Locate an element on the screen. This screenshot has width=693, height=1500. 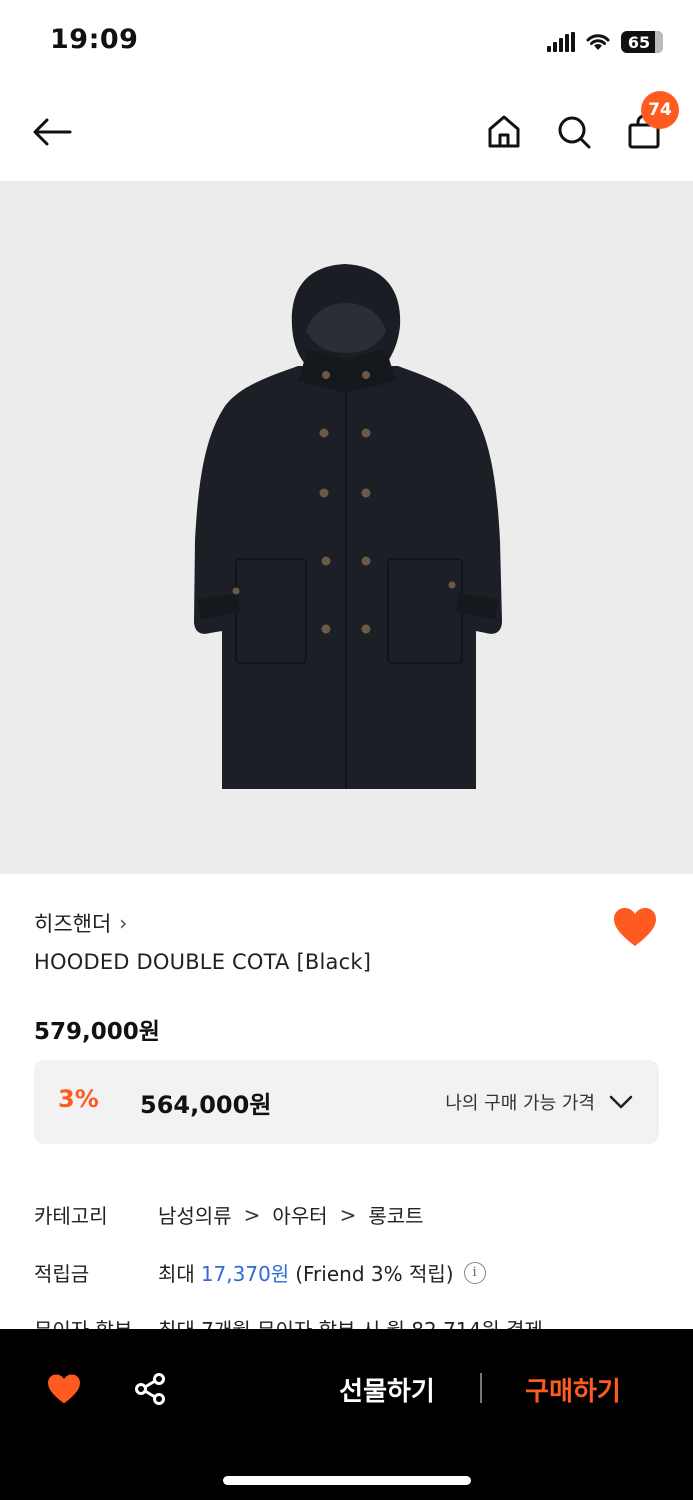
search-icon is located at coordinates (574, 132).